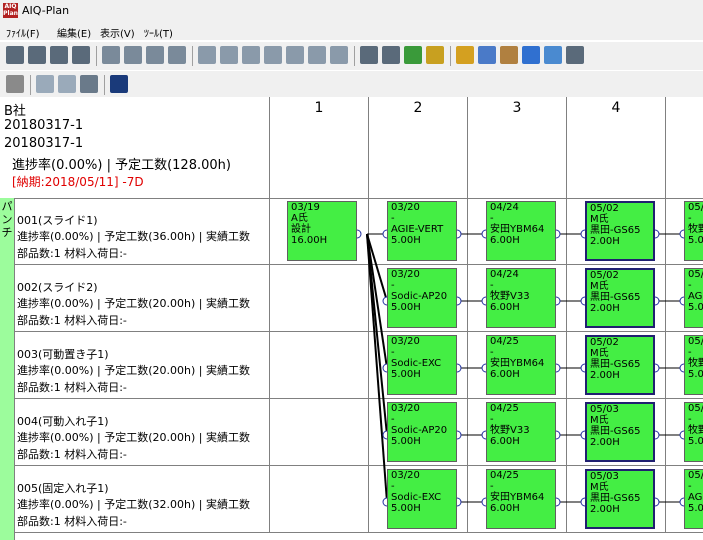 This screenshot has height=540, width=703. Describe the element at coordinates (15, 55) in the screenshot. I see `new-icon` at that location.